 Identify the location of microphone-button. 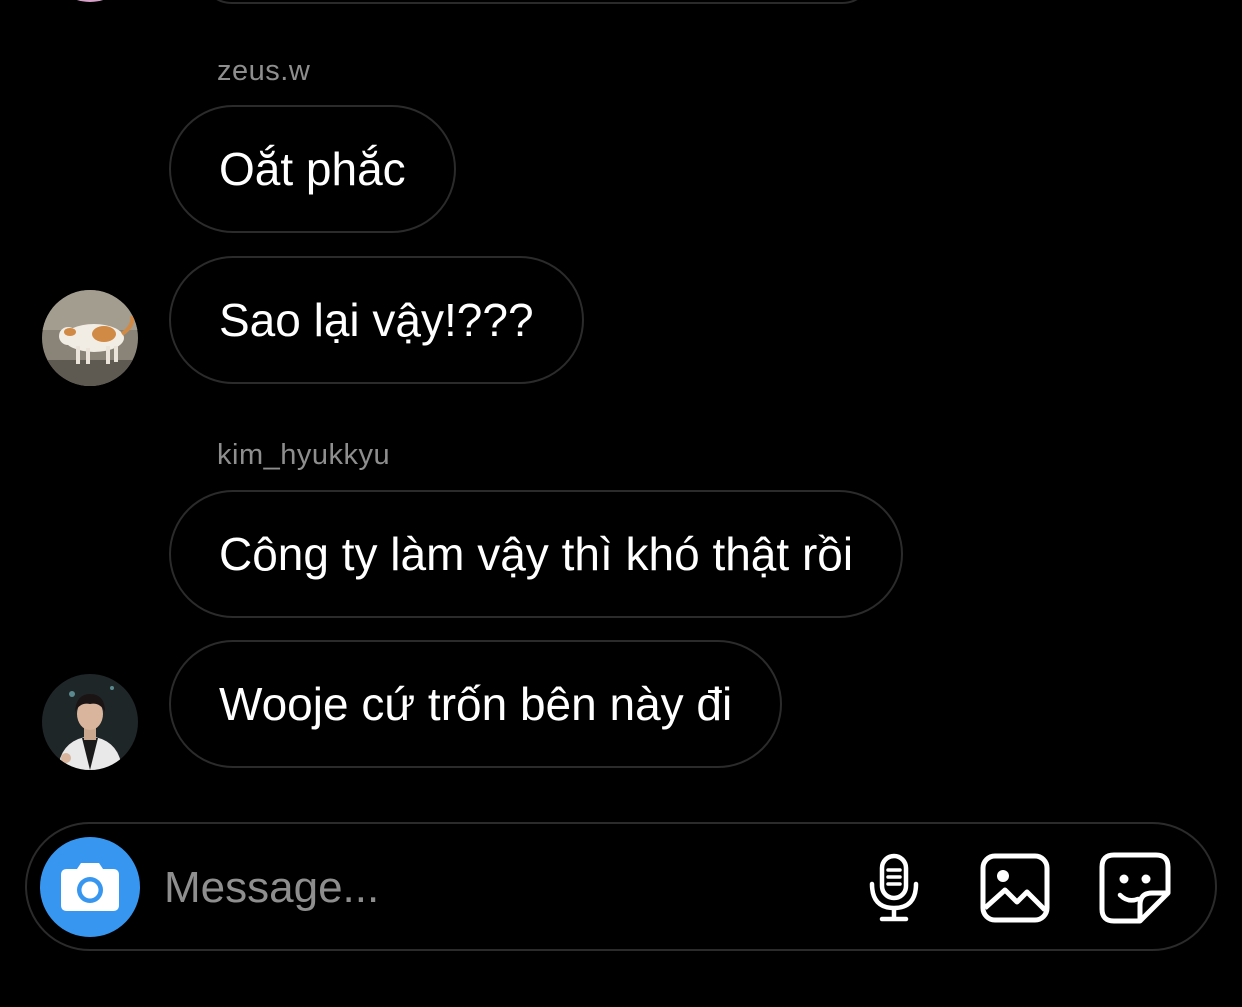
(894, 888).